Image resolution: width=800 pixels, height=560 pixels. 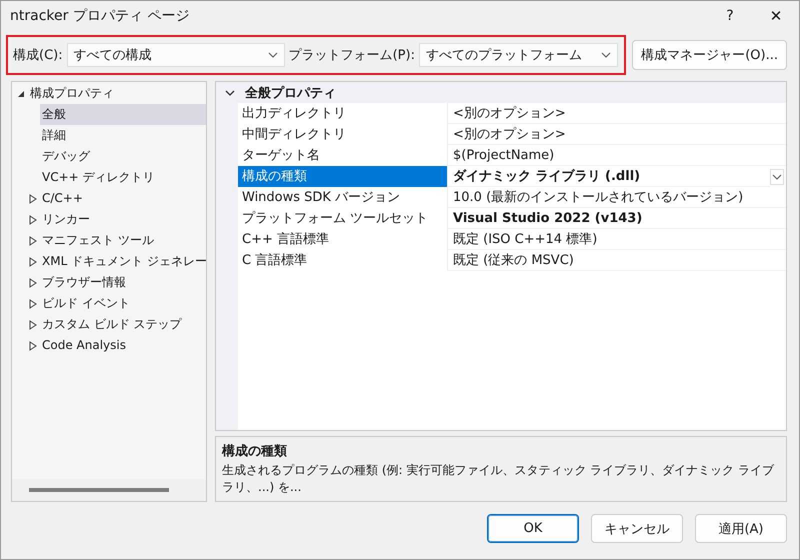 I want to click on description-title: 構成の種類, so click(x=255, y=451).